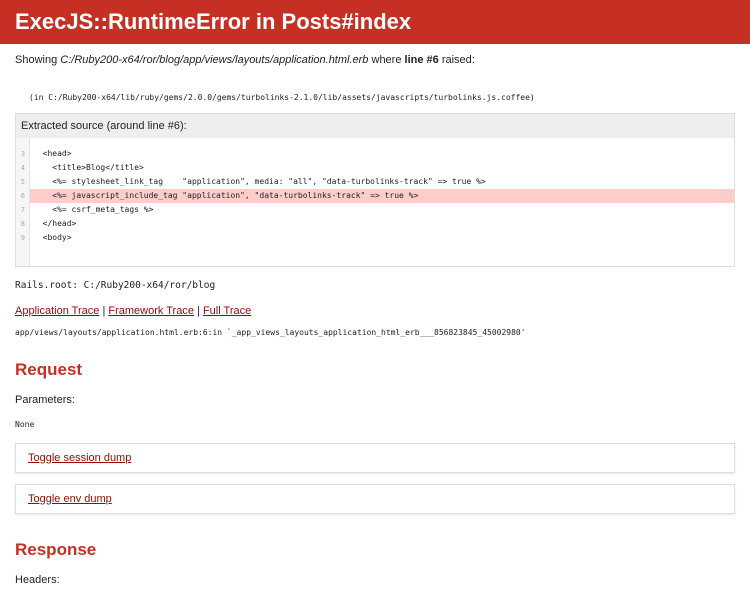  What do you see at coordinates (45, 400) in the screenshot?
I see `parameters-label: Parameters:` at bounding box center [45, 400].